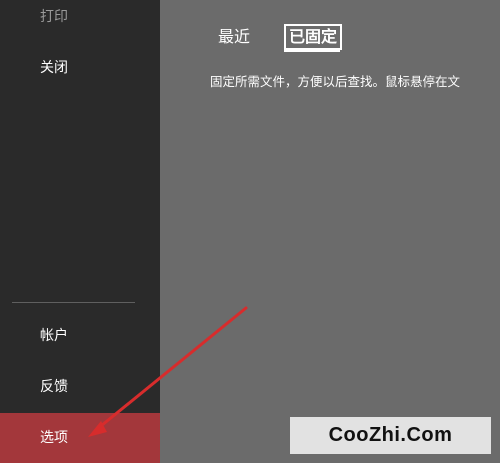 This screenshot has height=463, width=500. What do you see at coordinates (54, 387) in the screenshot?
I see `sidebar-item-feedback: 反馈` at bounding box center [54, 387].